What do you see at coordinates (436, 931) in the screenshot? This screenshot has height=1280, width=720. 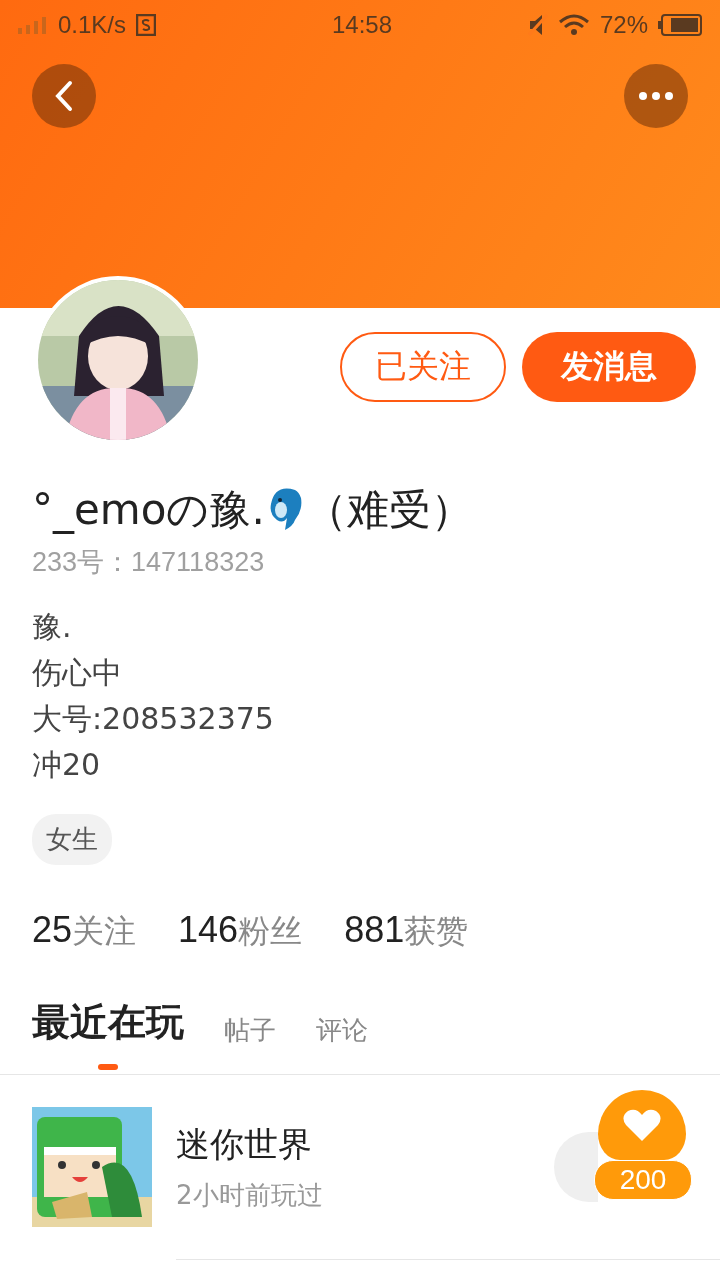 I see `stat-label: 获赞` at bounding box center [436, 931].